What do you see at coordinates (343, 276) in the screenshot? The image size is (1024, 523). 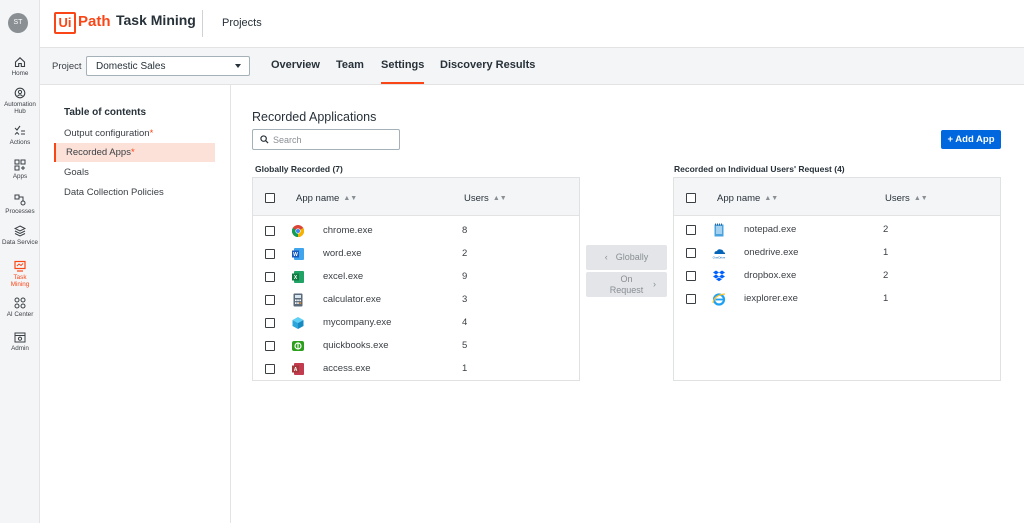 I see `app-name: excel.exe` at bounding box center [343, 276].